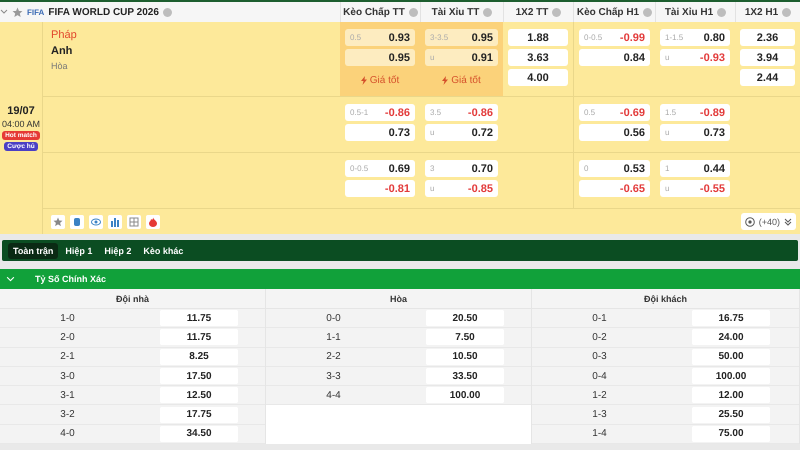  I want to click on odds-button: 20.50, so click(465, 318).